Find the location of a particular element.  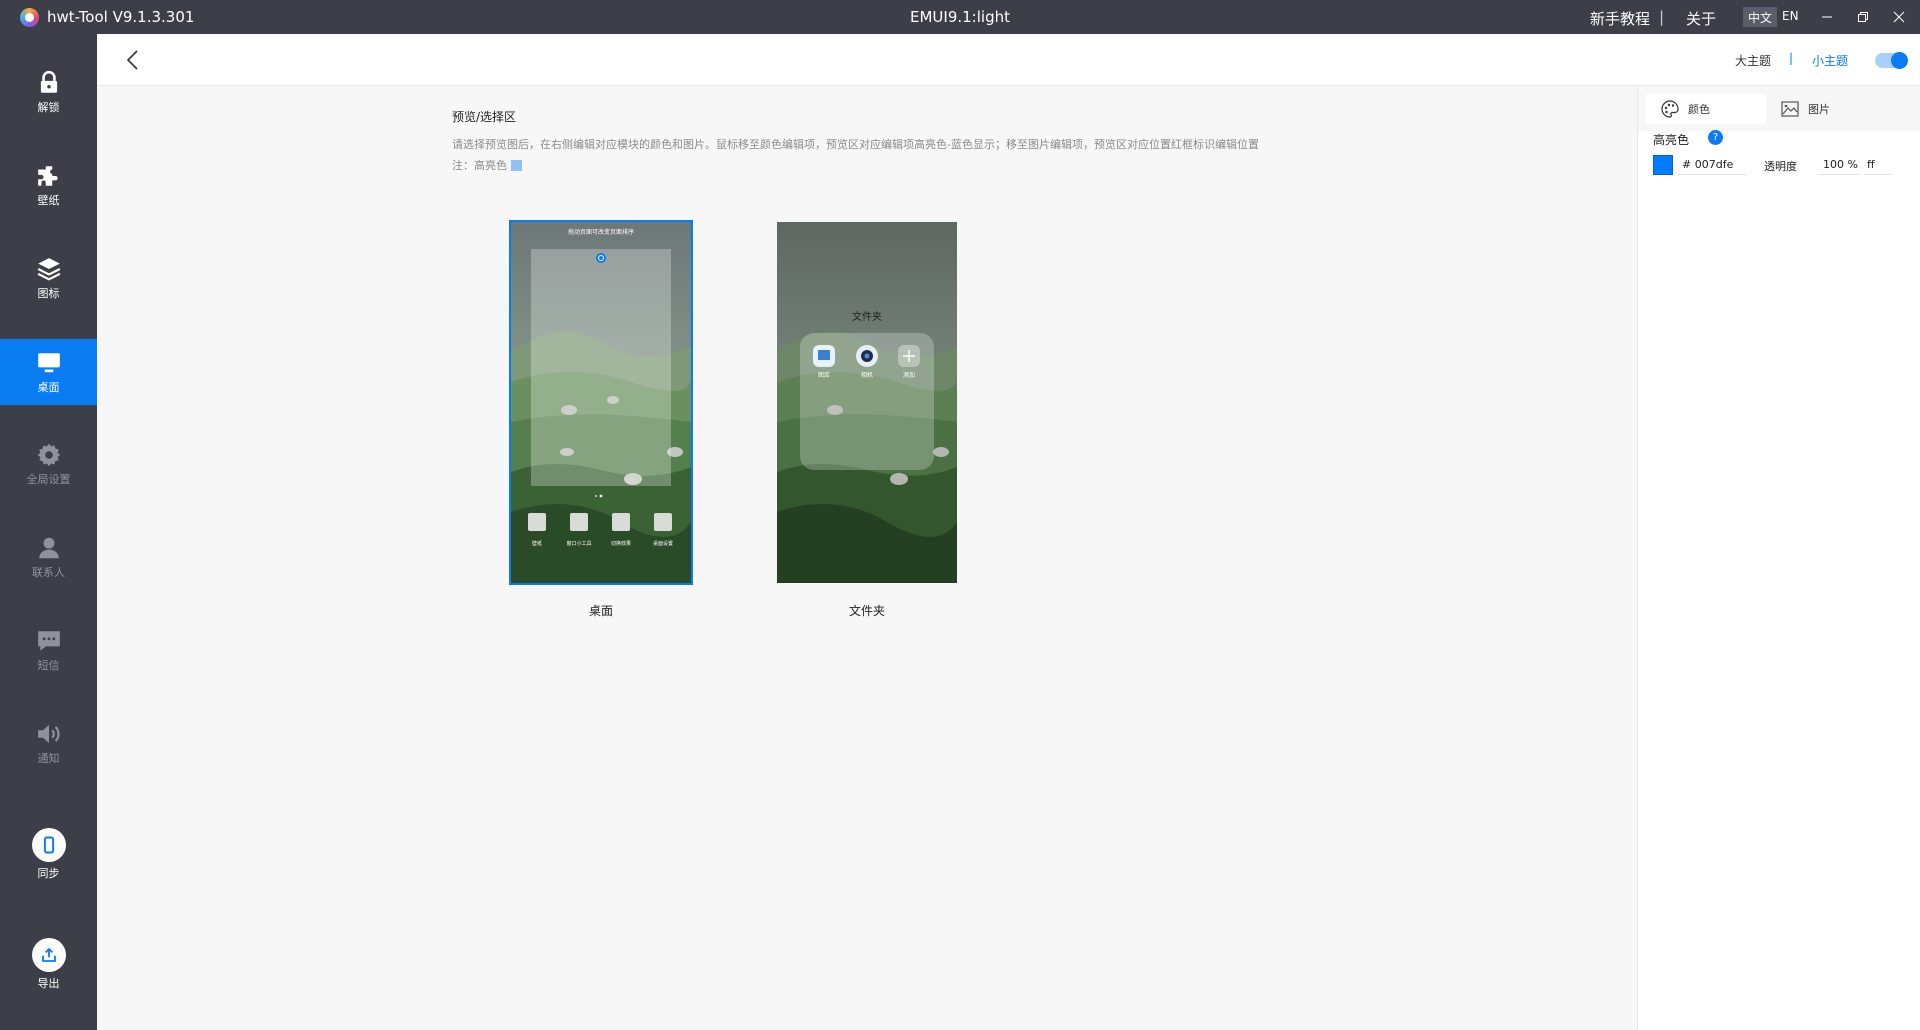

phone-icon is located at coordinates (48, 844).